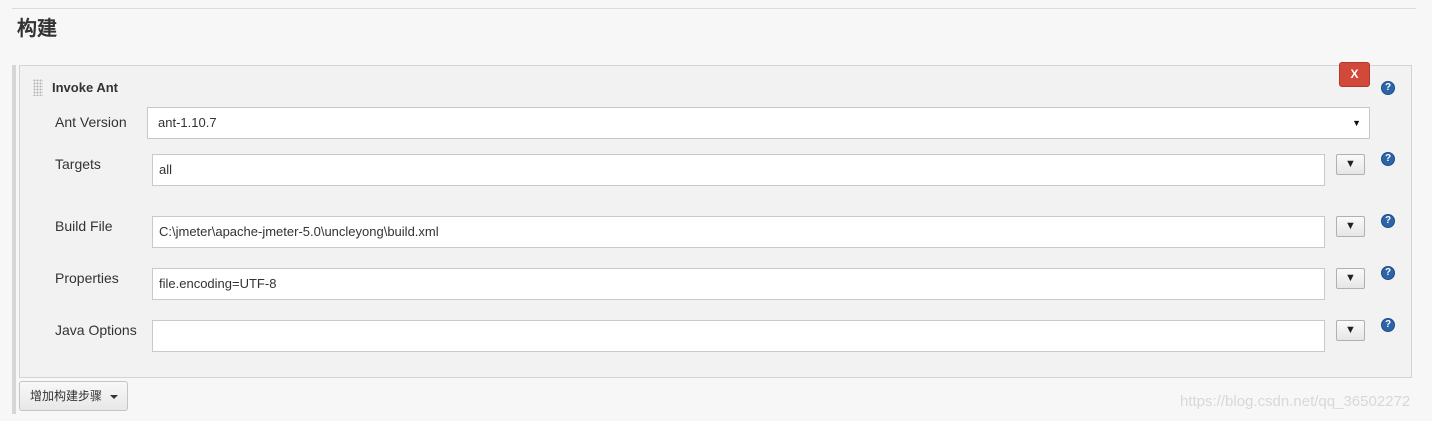 This screenshot has width=1432, height=421. I want to click on step-title: Invoke Ant, so click(85, 87).